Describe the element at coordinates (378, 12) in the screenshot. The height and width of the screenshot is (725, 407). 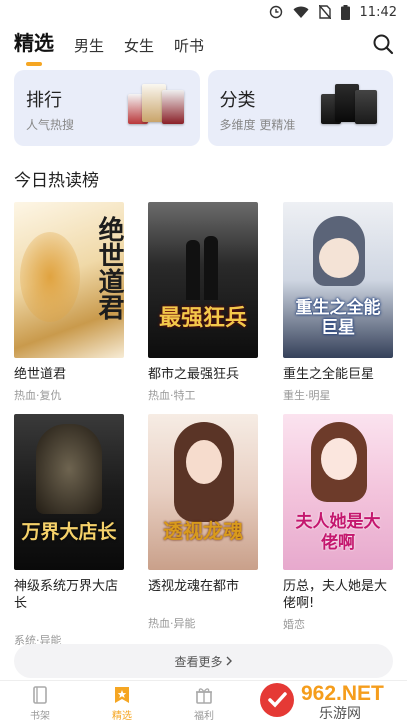
I see `status-time: 11:42` at that location.